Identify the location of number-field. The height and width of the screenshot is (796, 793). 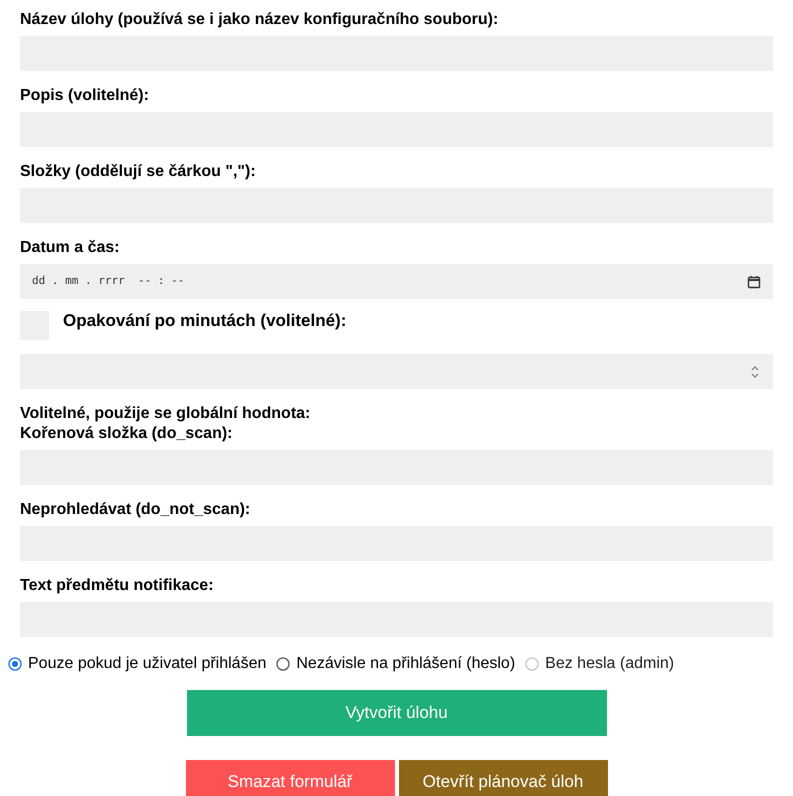
(396, 371).